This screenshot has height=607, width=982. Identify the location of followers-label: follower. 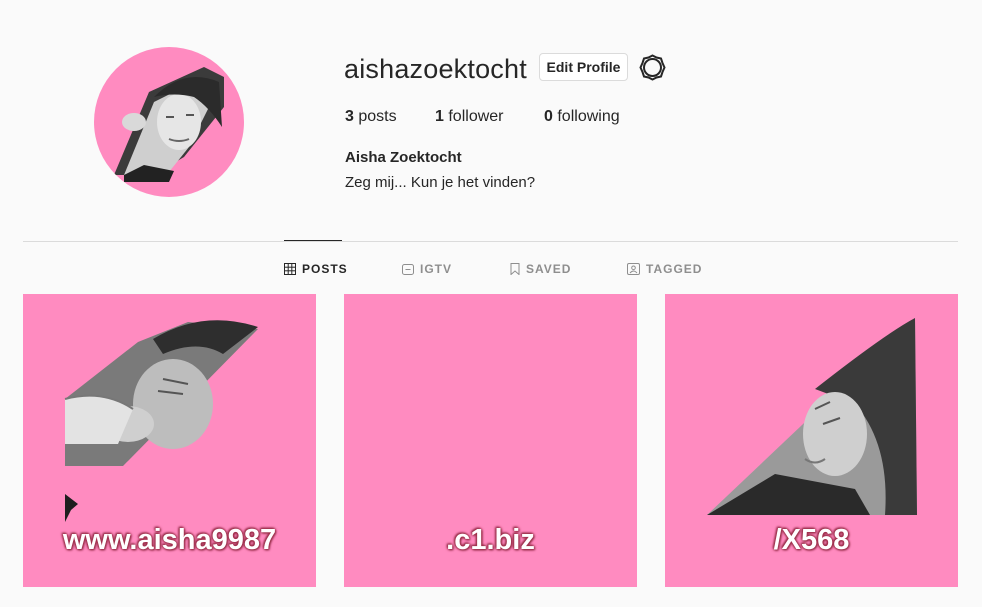
(476, 116).